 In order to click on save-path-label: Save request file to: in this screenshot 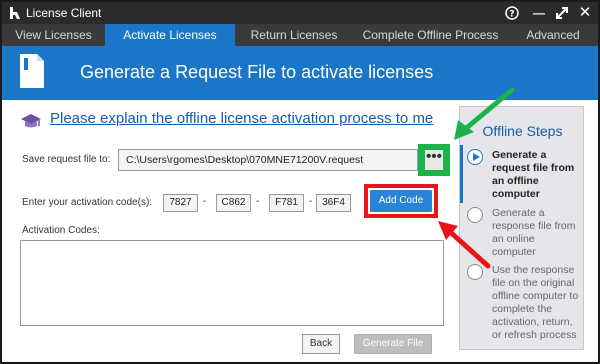, I will do `click(66, 159)`.